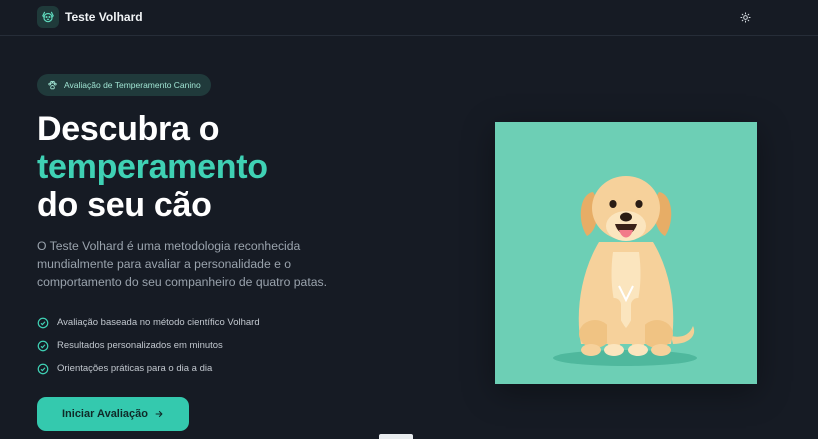 This screenshot has width=818, height=439. Describe the element at coordinates (104, 17) in the screenshot. I see `brand-name: Teste Volhard` at that location.